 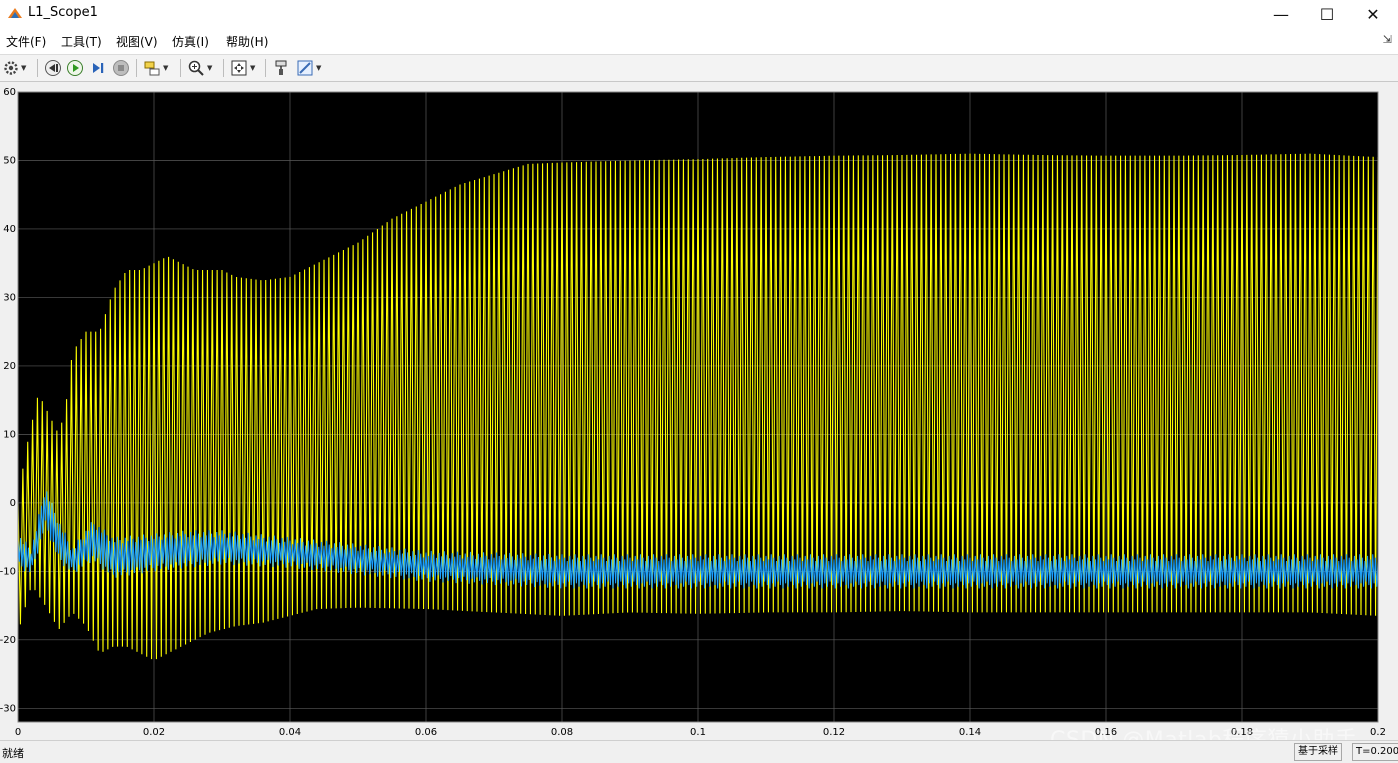 I want to click on step-forward-icon, so click(x=98, y=68).